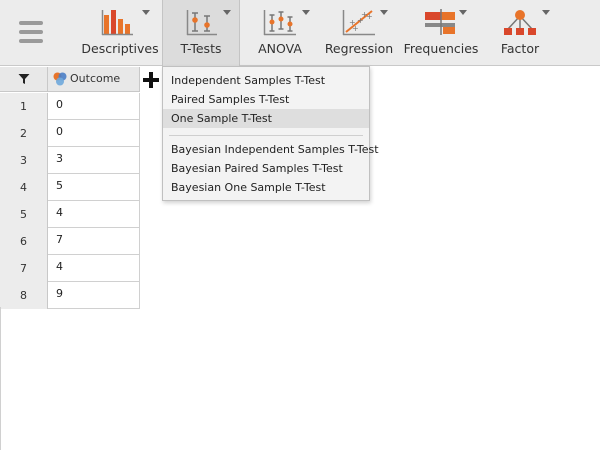 The image size is (600, 450). I want to click on data-cell: 9, so click(94, 295).